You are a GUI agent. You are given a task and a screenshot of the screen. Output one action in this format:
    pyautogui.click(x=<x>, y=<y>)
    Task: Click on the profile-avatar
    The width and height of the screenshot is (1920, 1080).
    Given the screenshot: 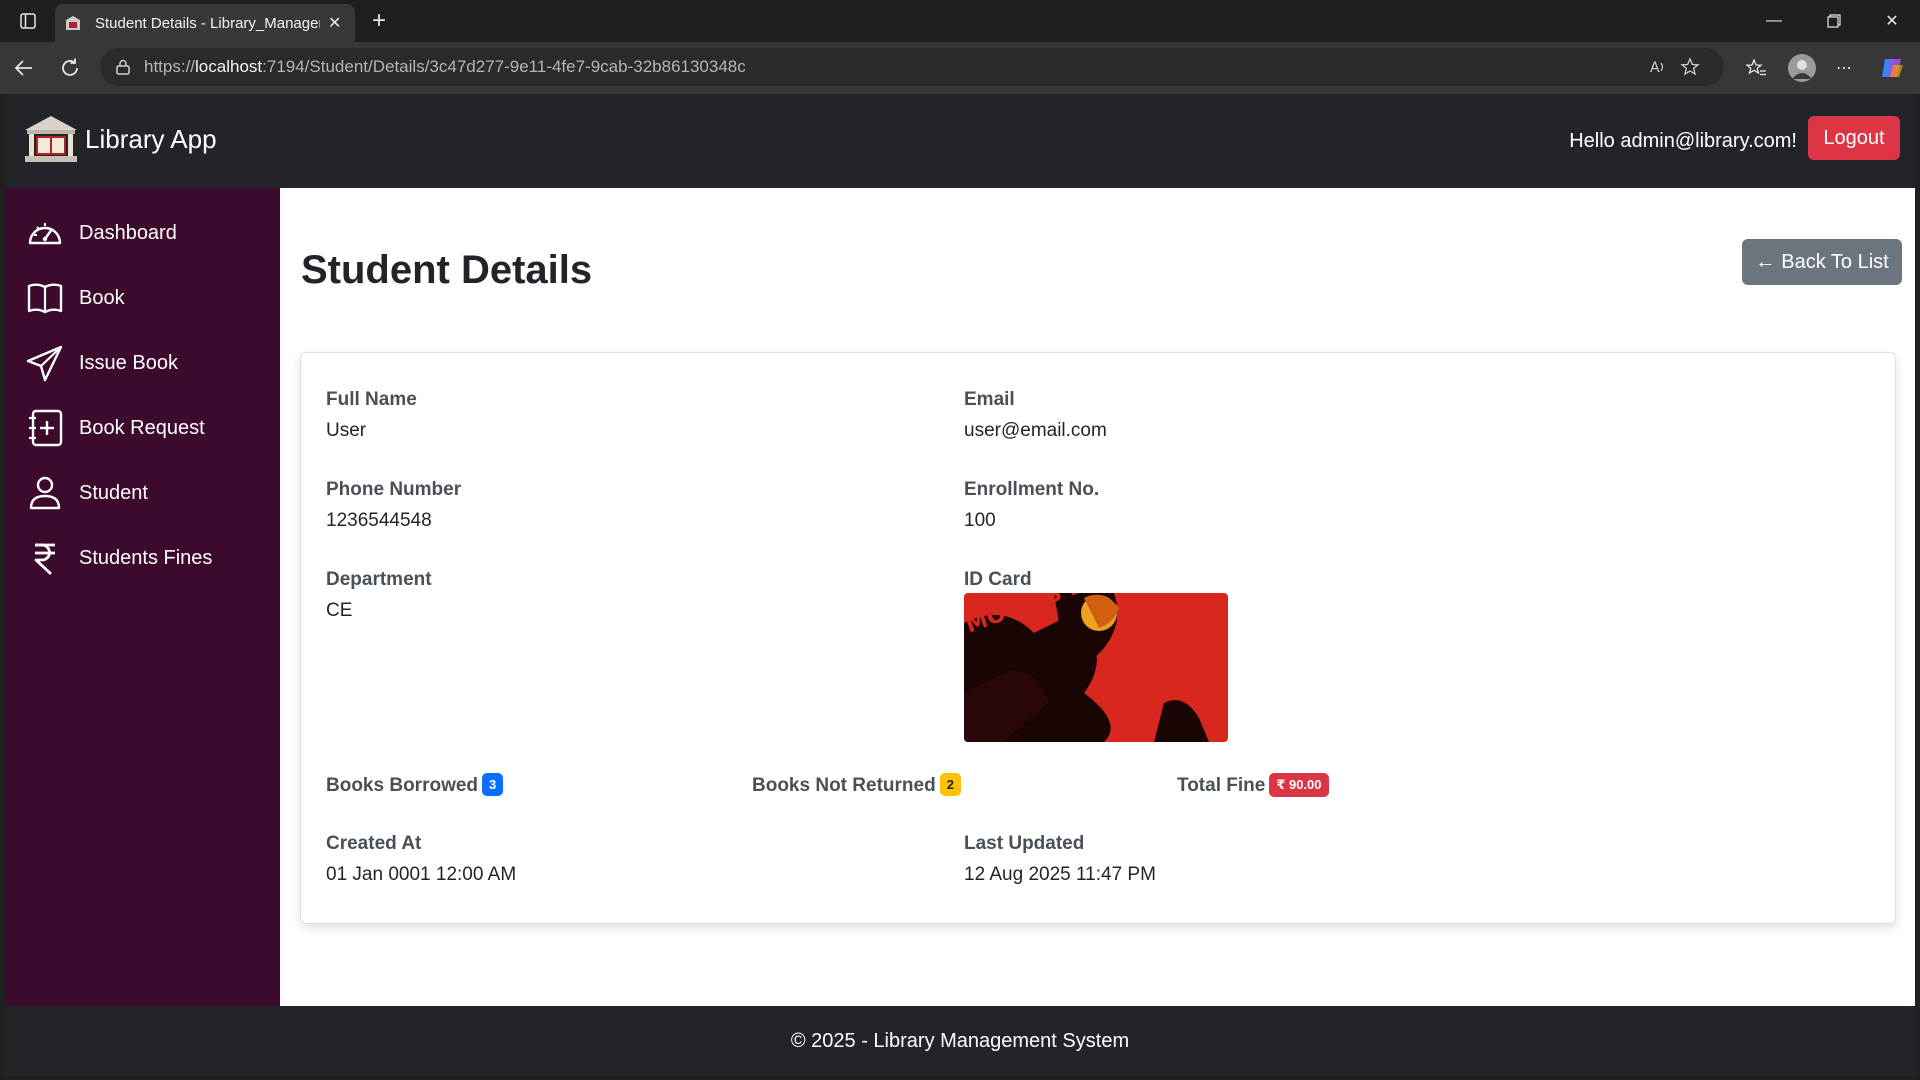 What is the action you would take?
    pyautogui.click(x=1802, y=68)
    